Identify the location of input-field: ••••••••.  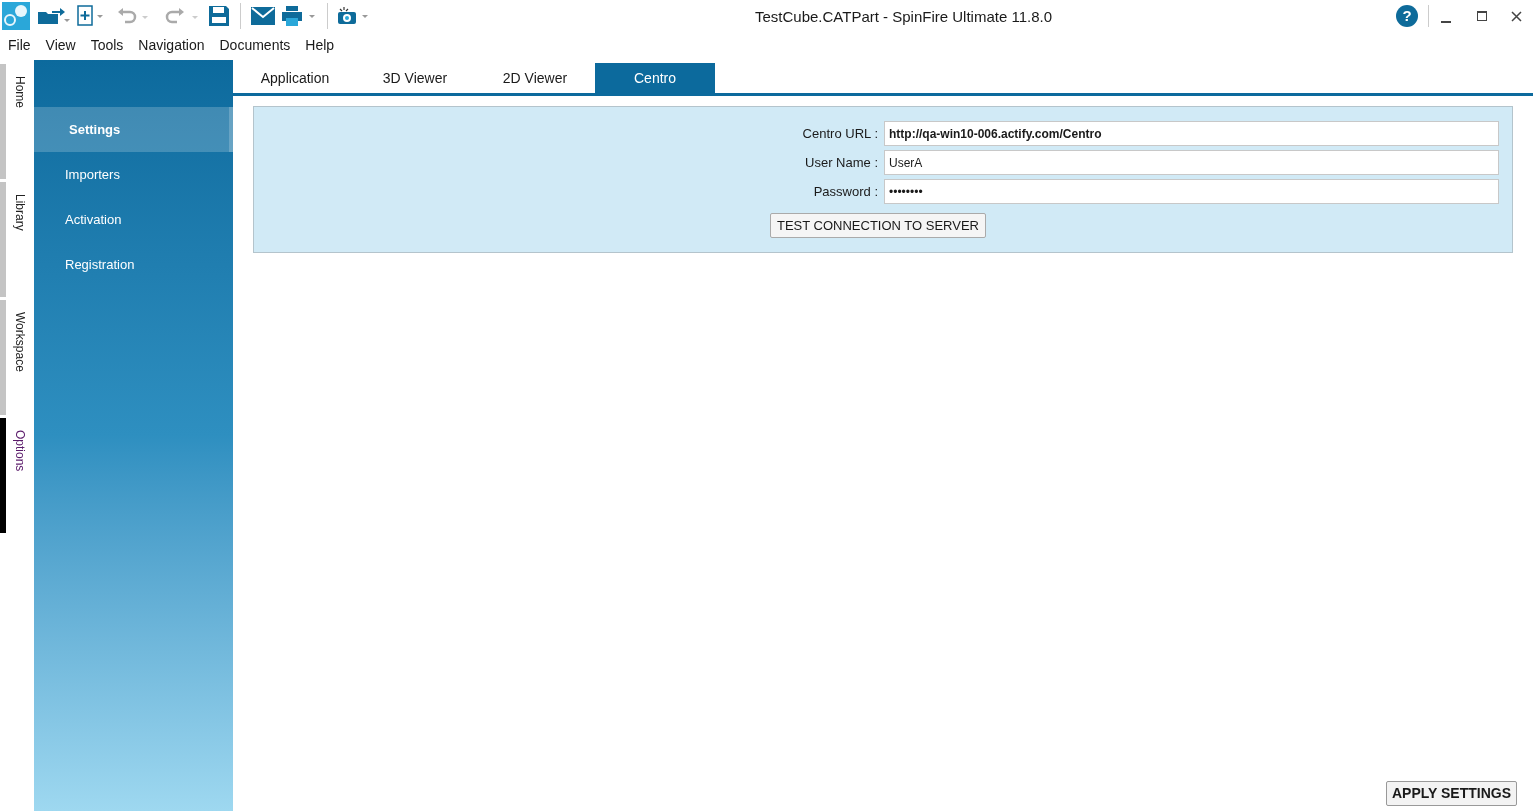
(1191, 191).